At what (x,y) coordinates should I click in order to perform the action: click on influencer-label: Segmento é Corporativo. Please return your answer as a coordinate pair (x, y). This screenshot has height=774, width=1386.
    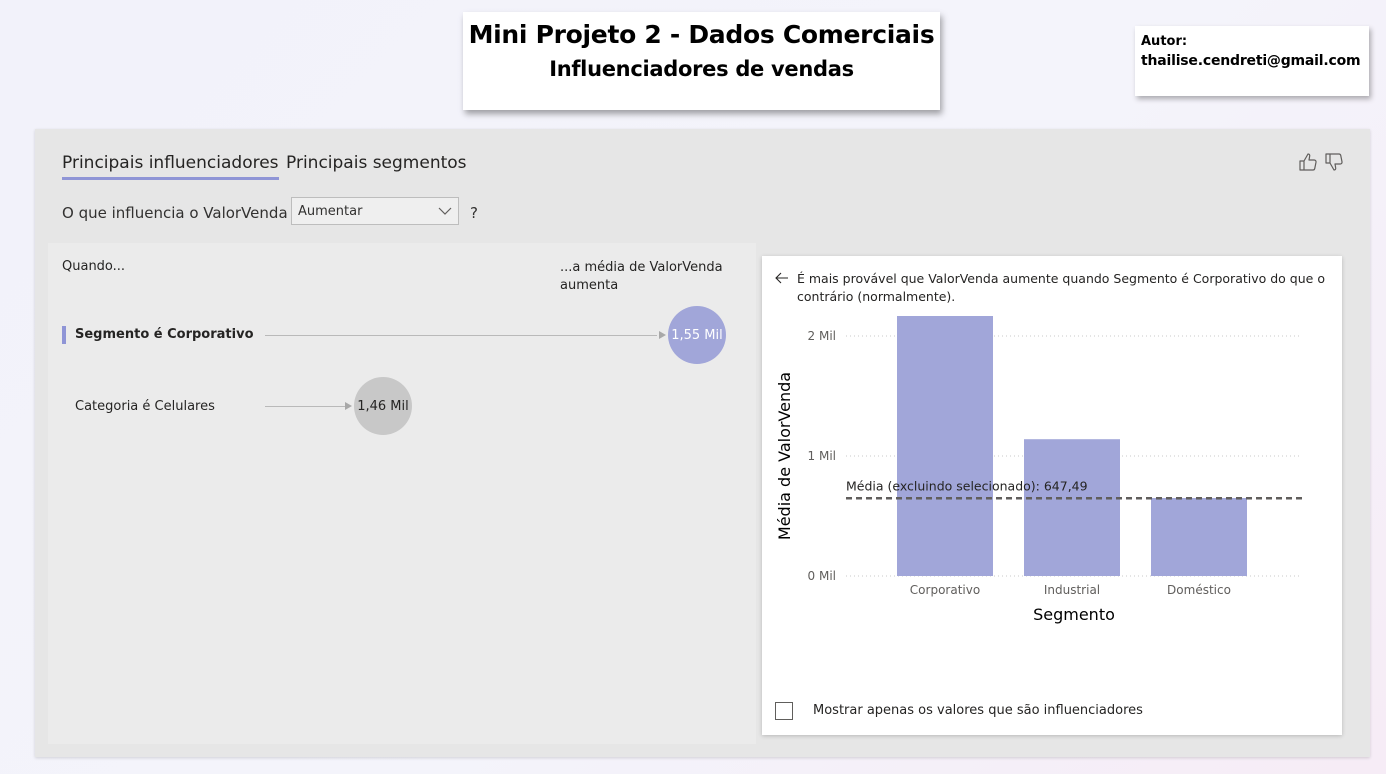
    Looking at the image, I should click on (164, 334).